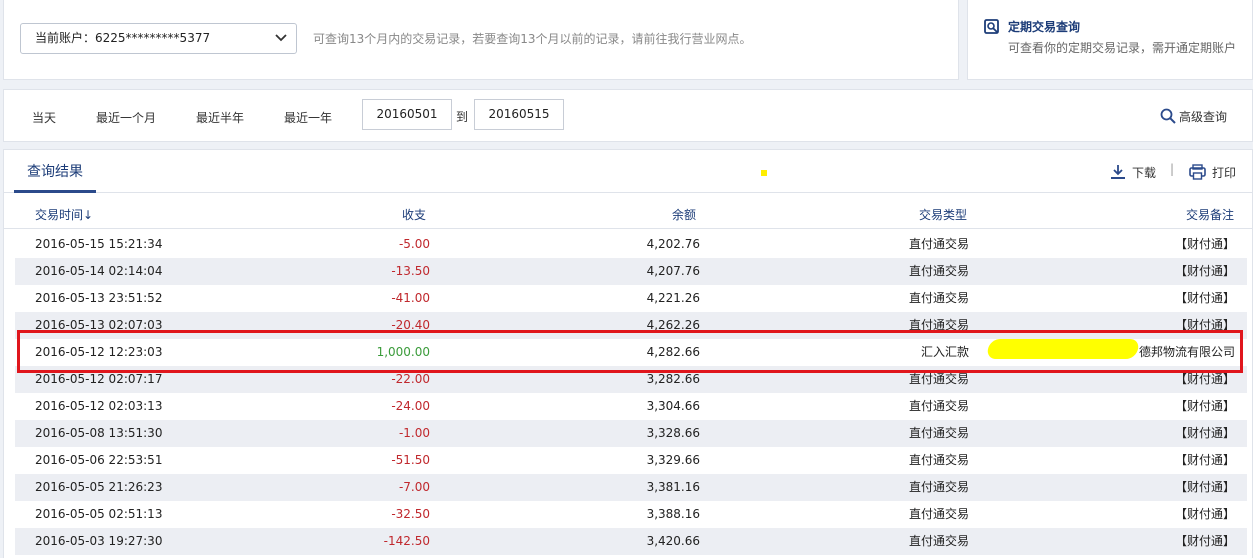  I want to click on fixed-deposit-desc: 可查看你的定期交易记录，需开通定期账户, so click(1122, 48).